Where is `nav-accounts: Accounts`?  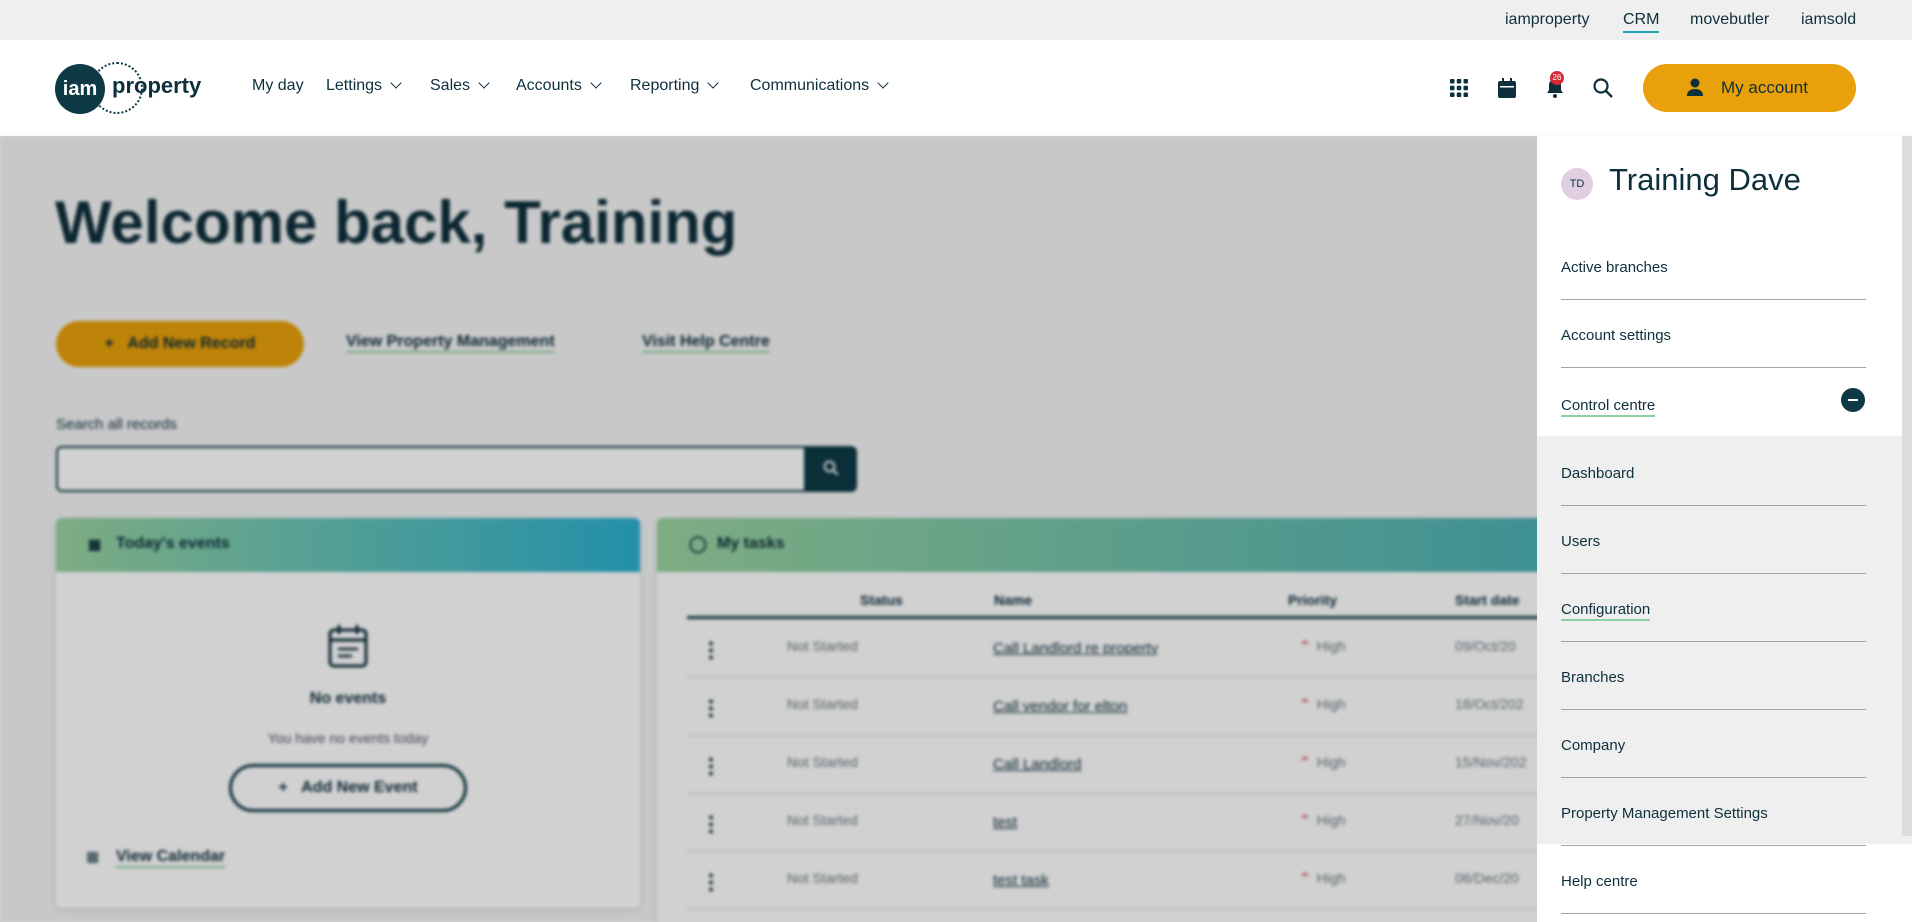 nav-accounts: Accounts is located at coordinates (559, 86).